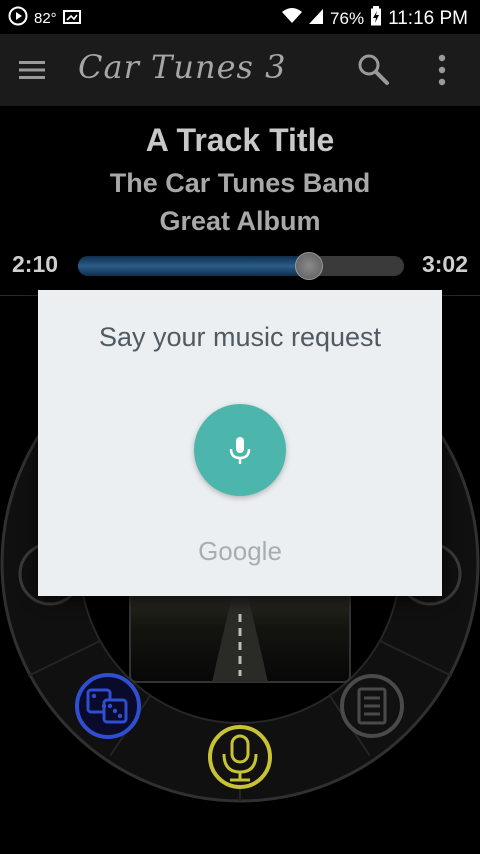  I want to click on temperature-text: 82°, so click(45, 18).